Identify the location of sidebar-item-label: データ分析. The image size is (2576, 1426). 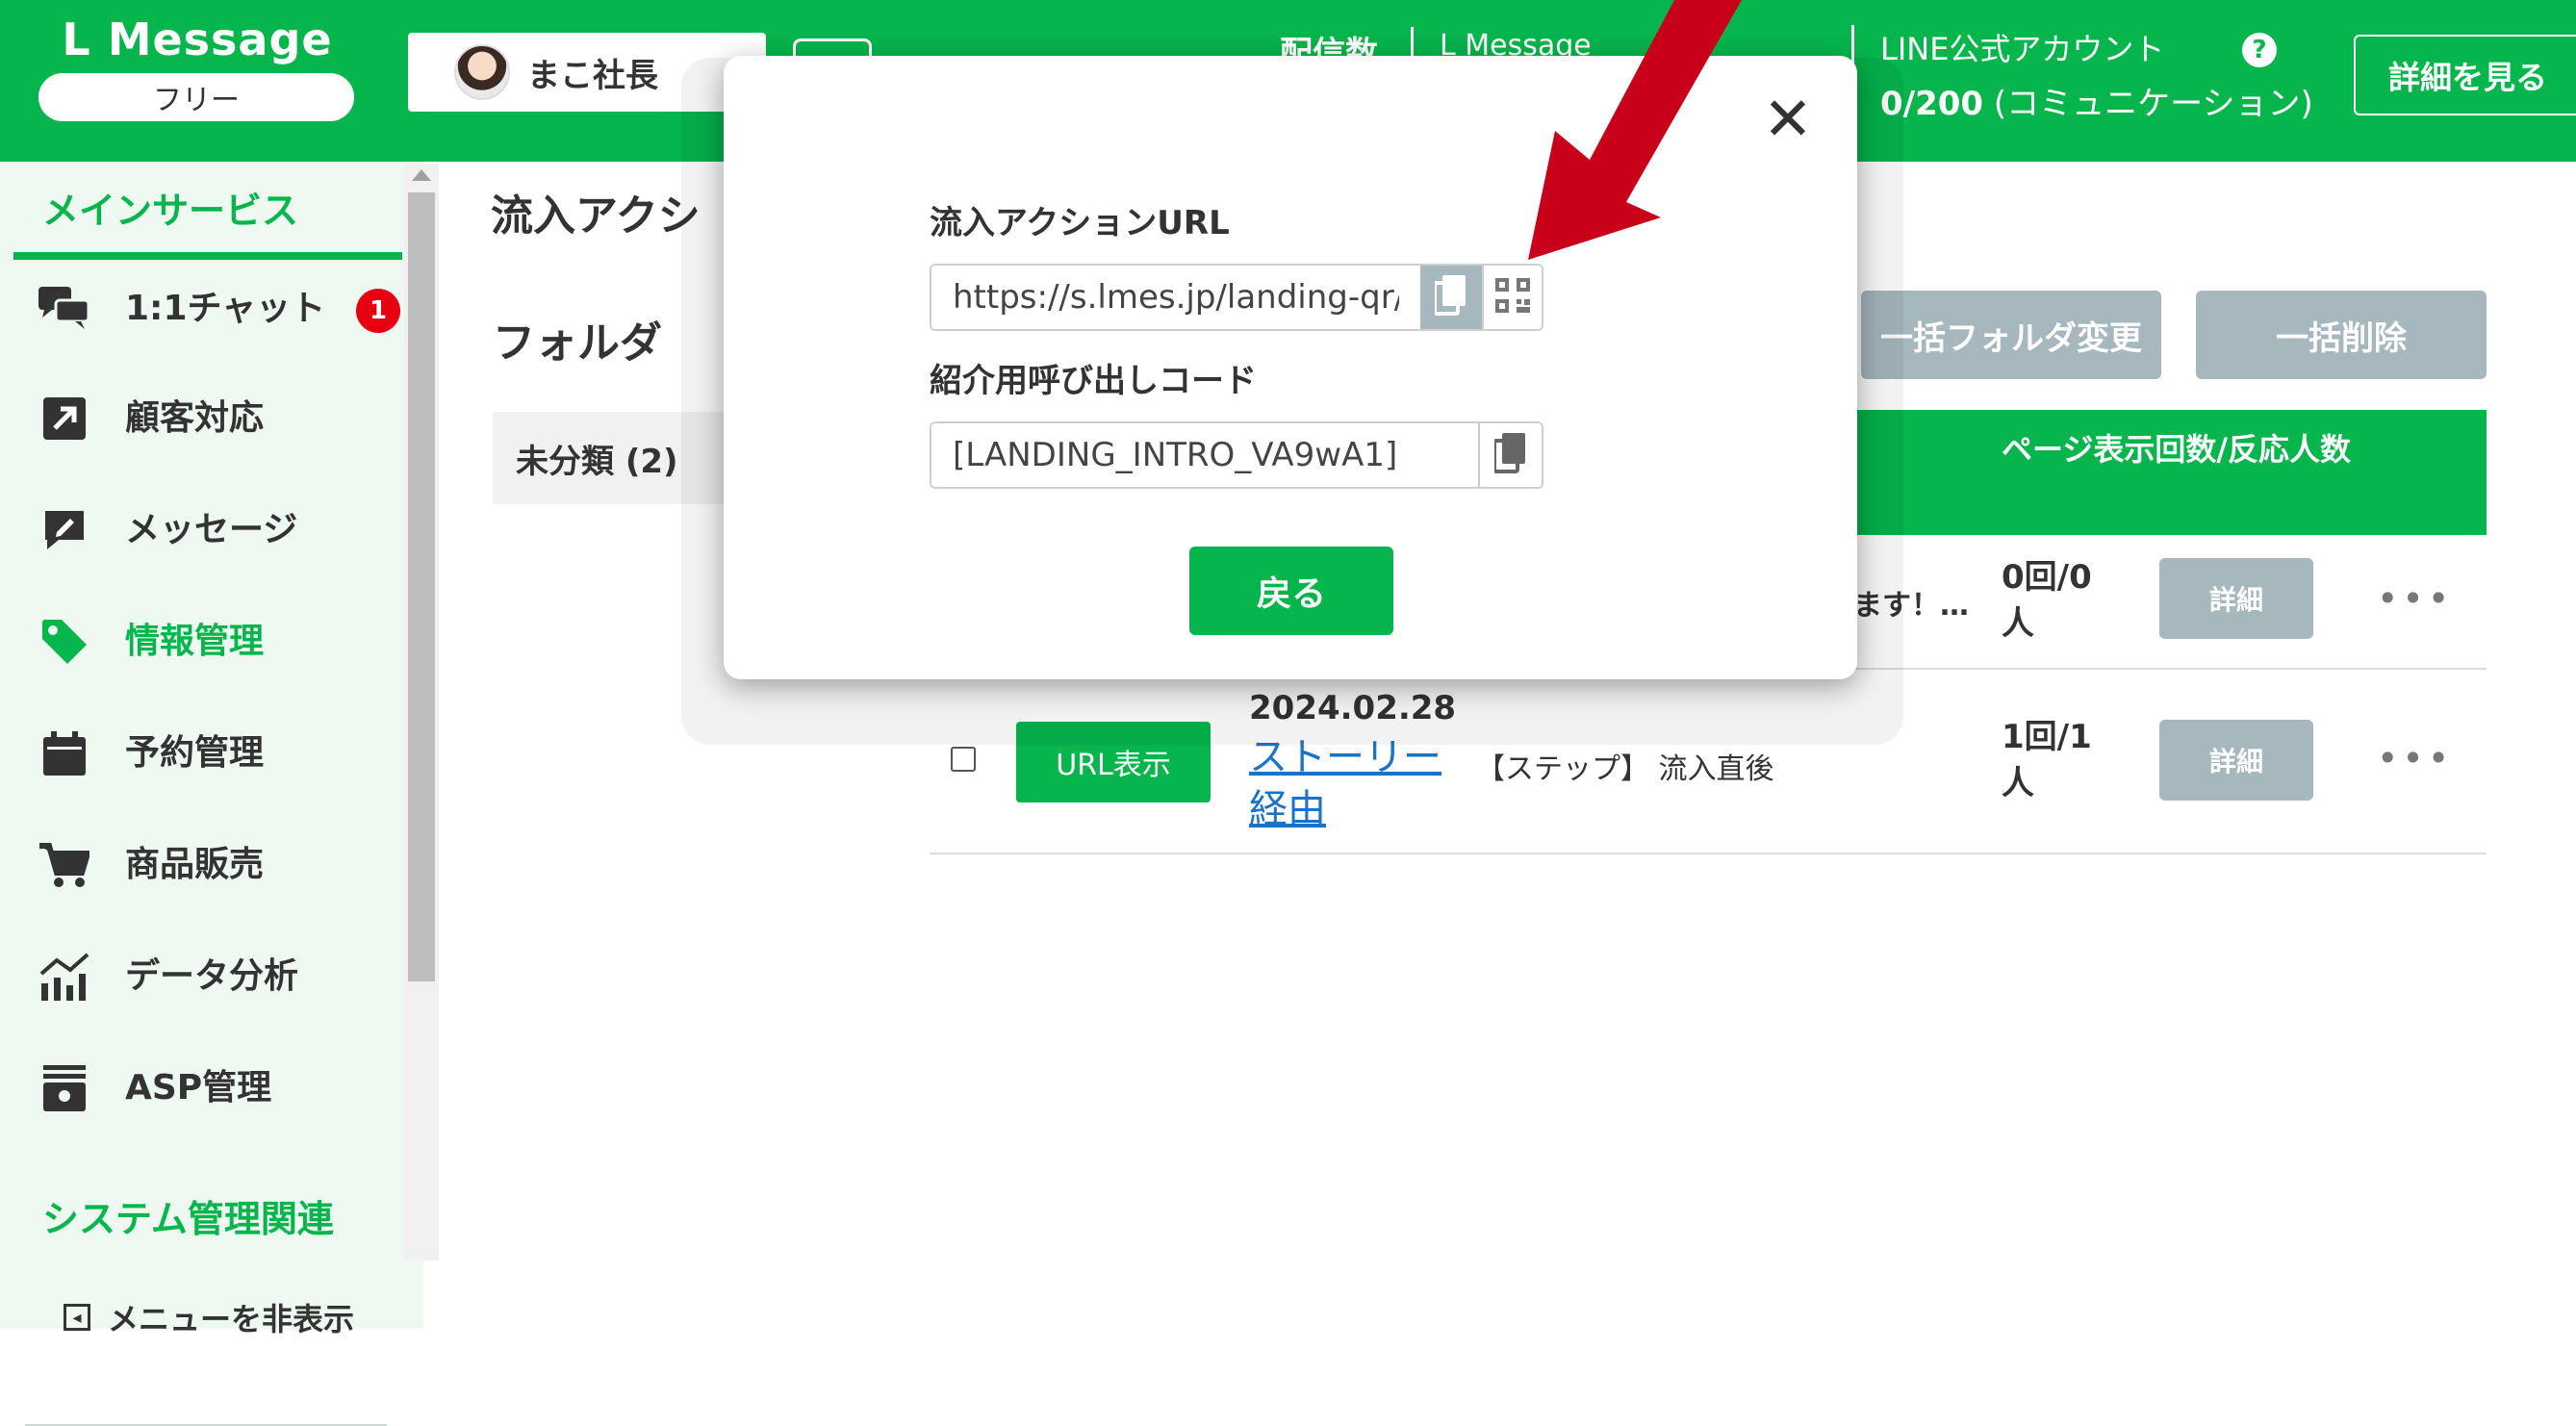
(212, 976).